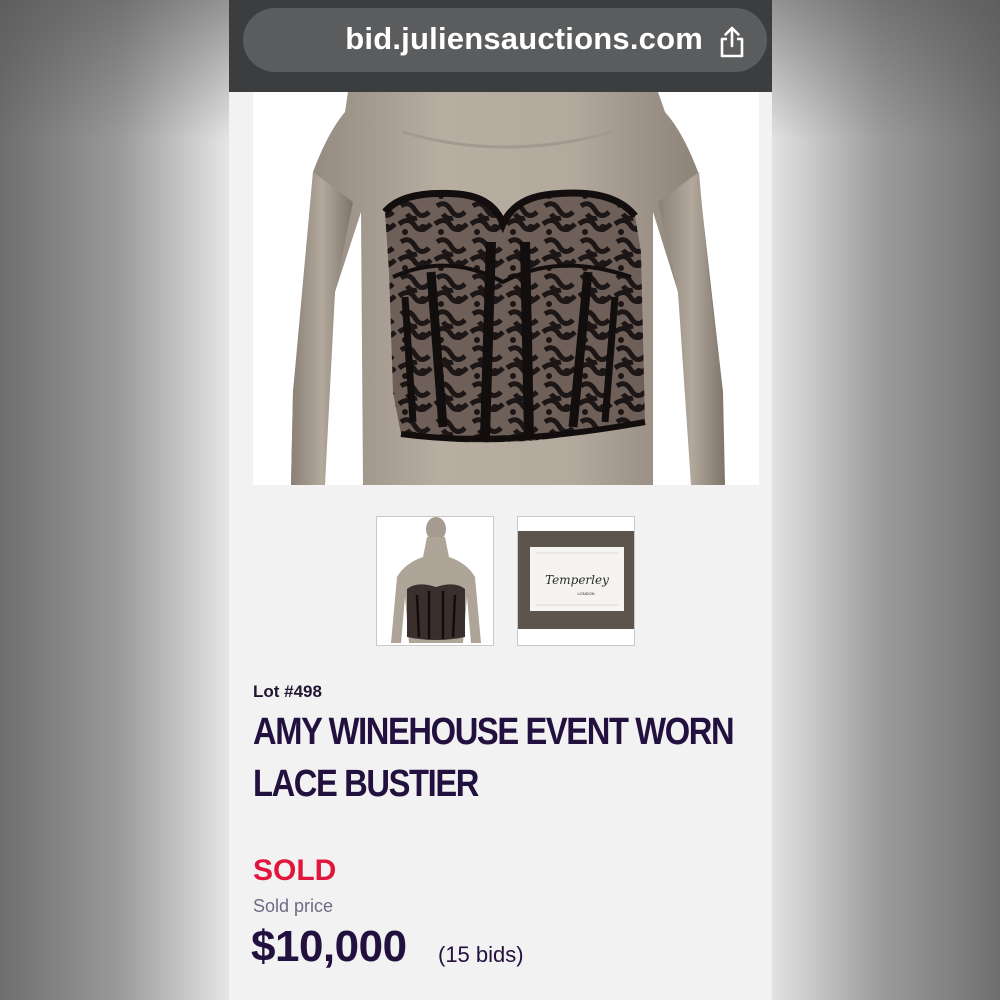 This screenshot has height=1000, width=1000. Describe the element at coordinates (494, 732) in the screenshot. I see `lot-title-line-1: AMY WINEHOUSE EVENT WORN` at that location.